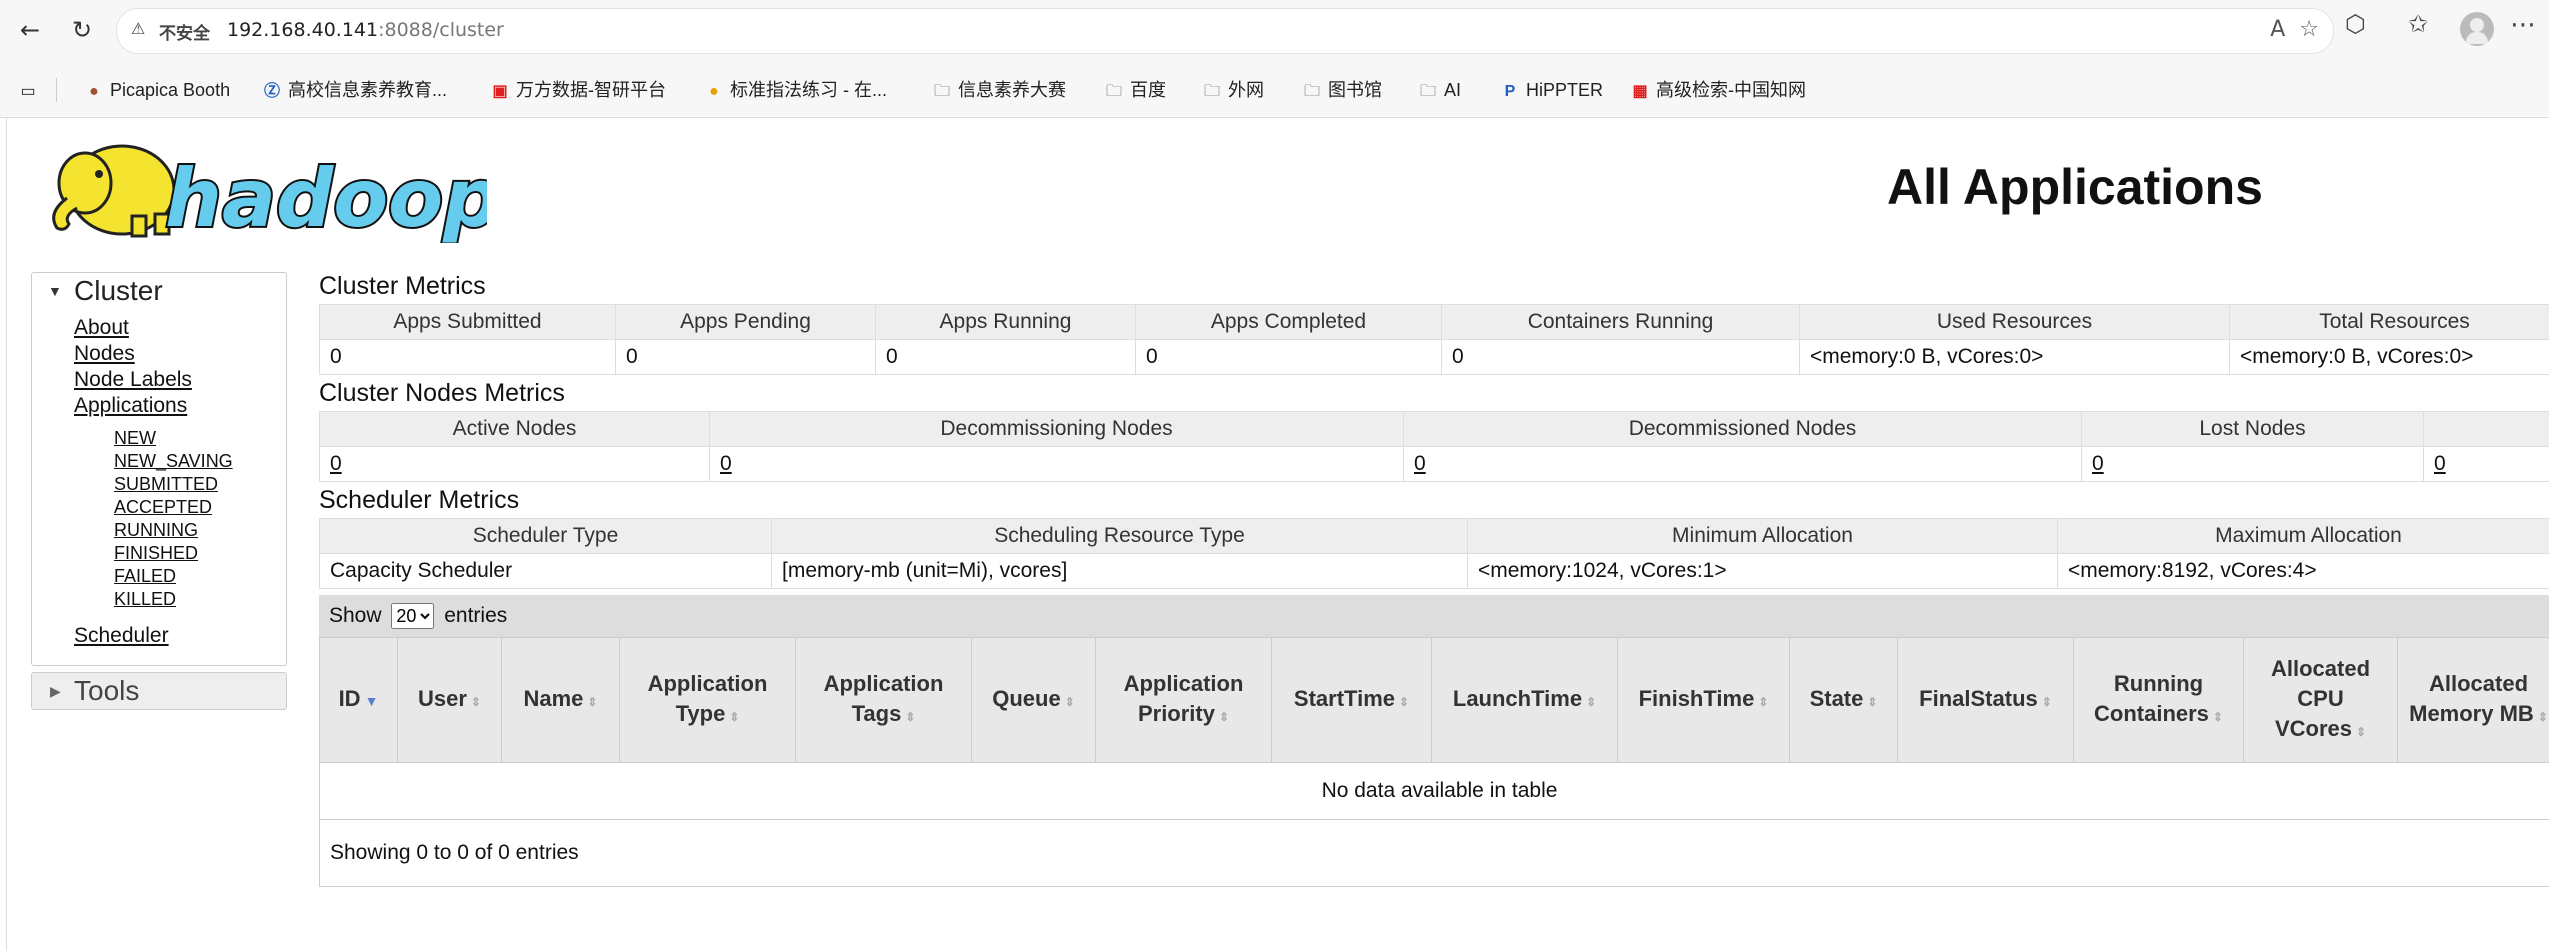  Describe the element at coordinates (1843, 700) in the screenshot. I see `col-header-state: State ⇕` at that location.